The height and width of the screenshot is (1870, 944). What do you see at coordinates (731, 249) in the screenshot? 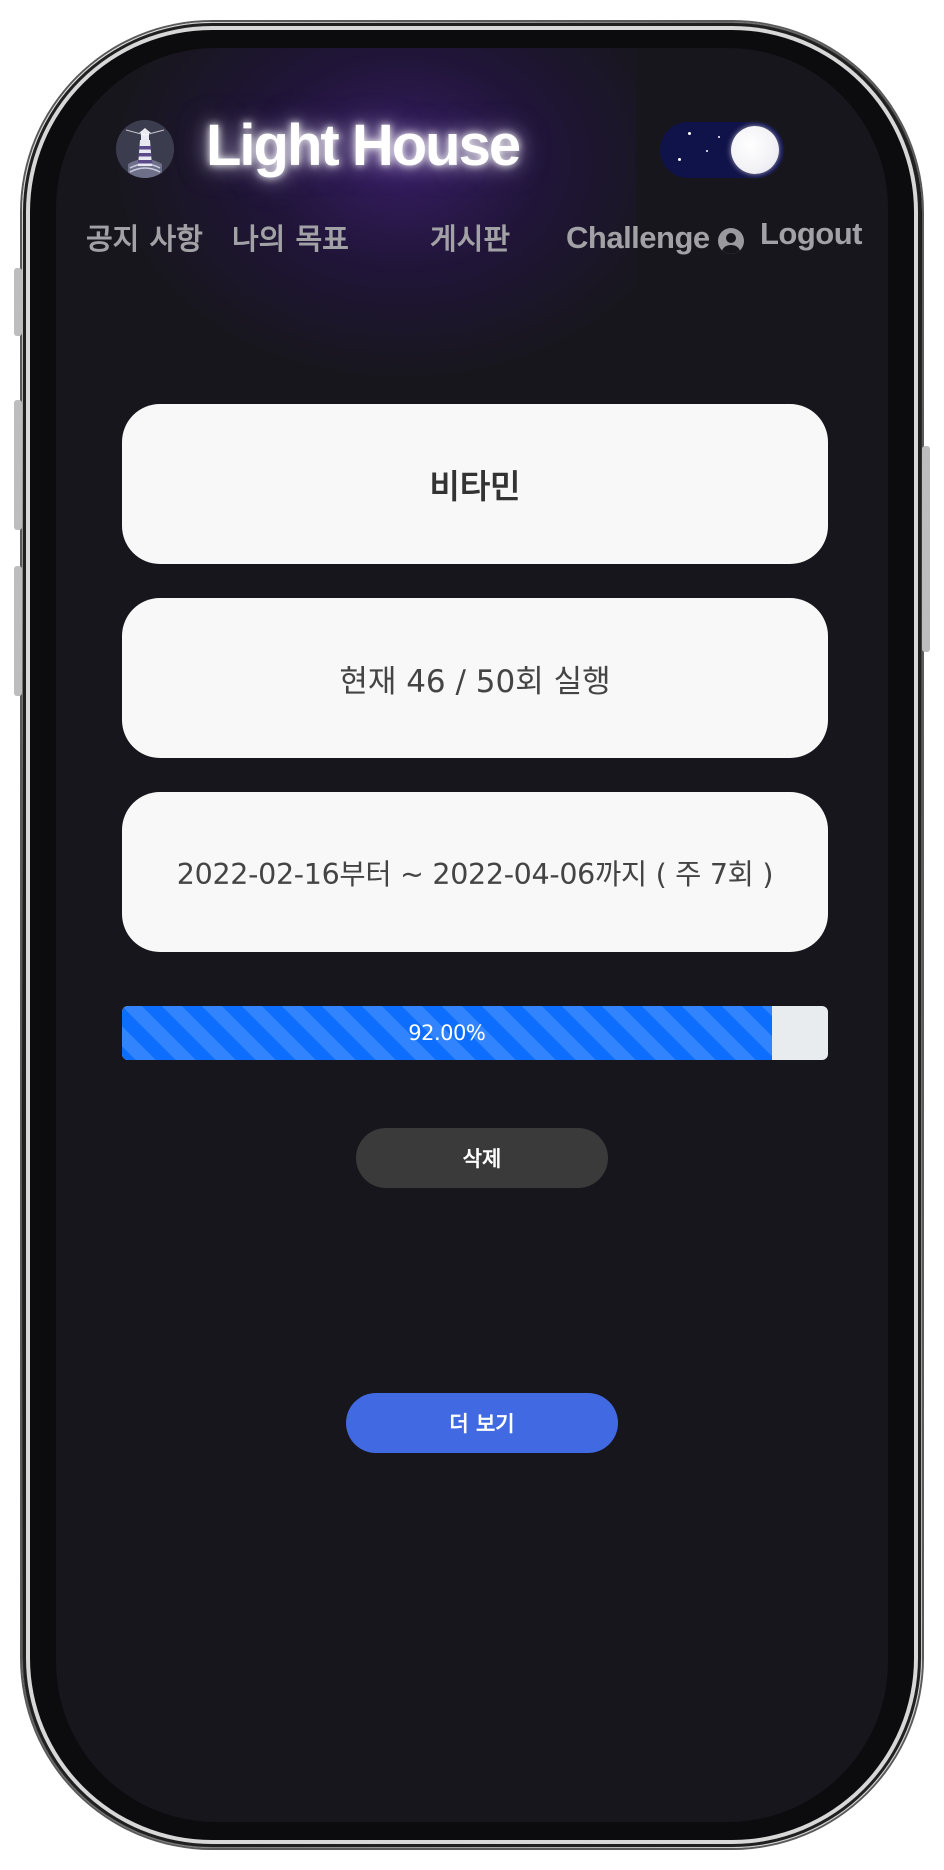
I see `user-icon-body` at bounding box center [731, 249].